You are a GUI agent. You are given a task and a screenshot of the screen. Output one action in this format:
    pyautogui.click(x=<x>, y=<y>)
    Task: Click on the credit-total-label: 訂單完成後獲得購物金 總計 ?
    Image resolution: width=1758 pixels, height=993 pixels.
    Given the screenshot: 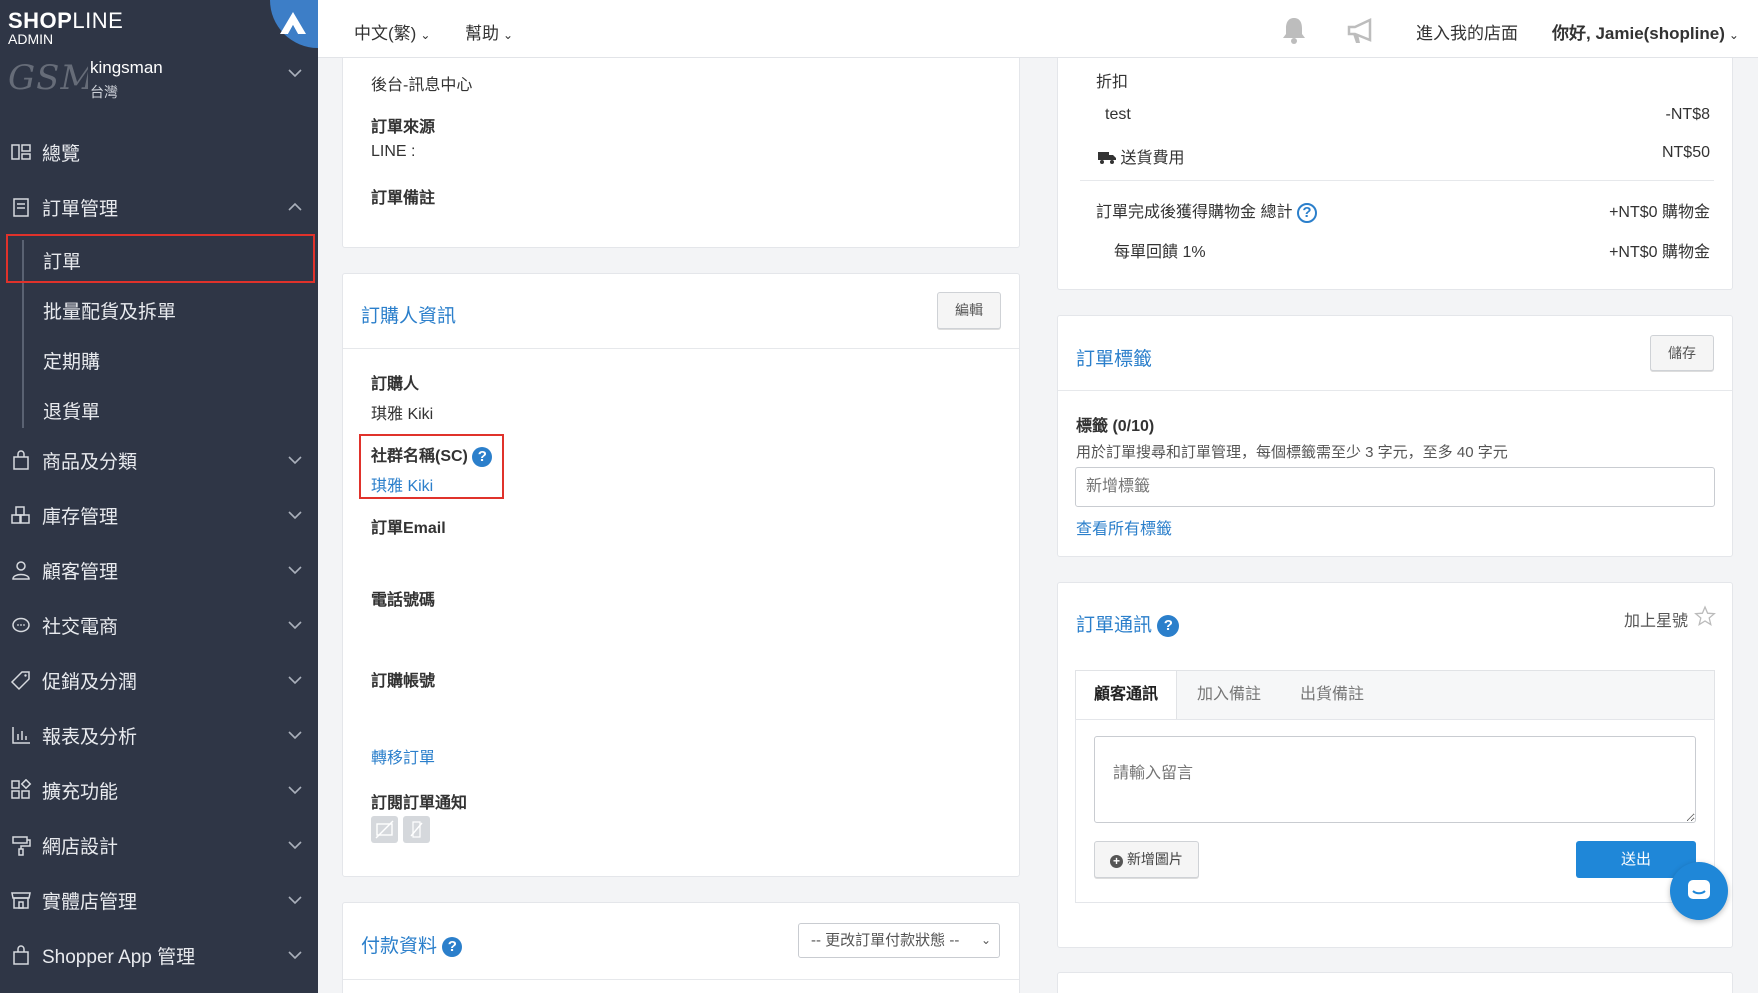 What is the action you would take?
    pyautogui.click(x=1206, y=210)
    